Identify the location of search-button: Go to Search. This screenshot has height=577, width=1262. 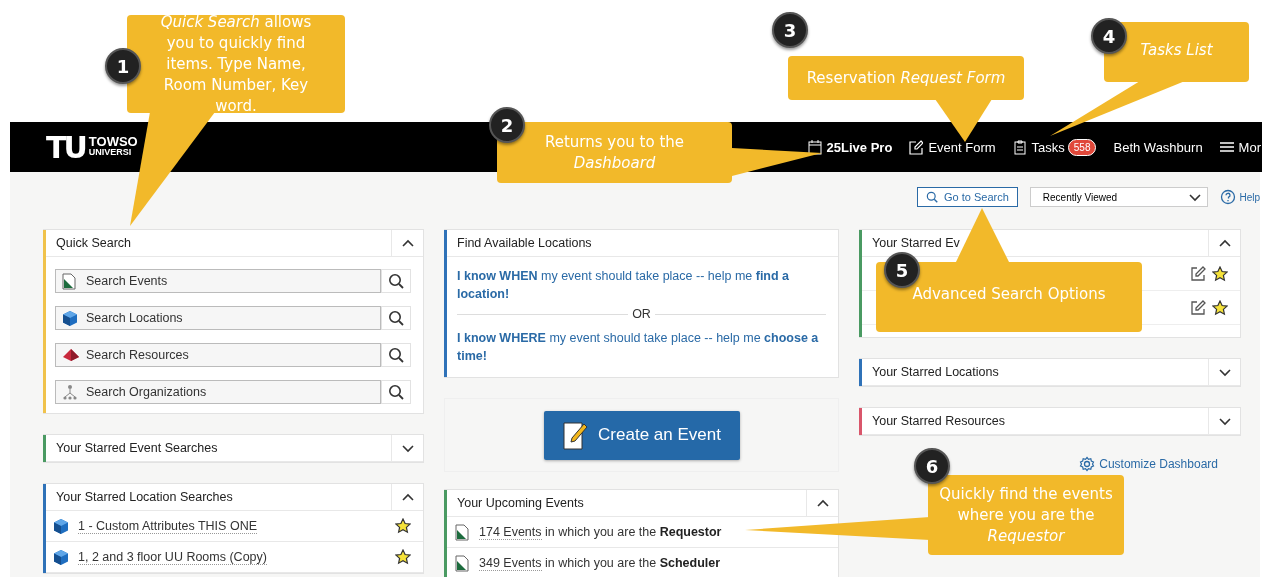
(967, 197).